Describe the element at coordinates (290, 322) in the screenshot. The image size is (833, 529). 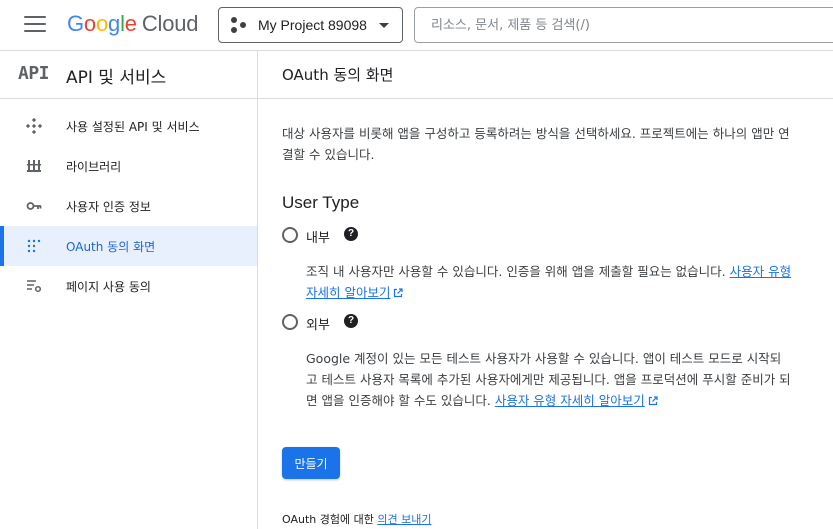
I see `external-radio` at that location.